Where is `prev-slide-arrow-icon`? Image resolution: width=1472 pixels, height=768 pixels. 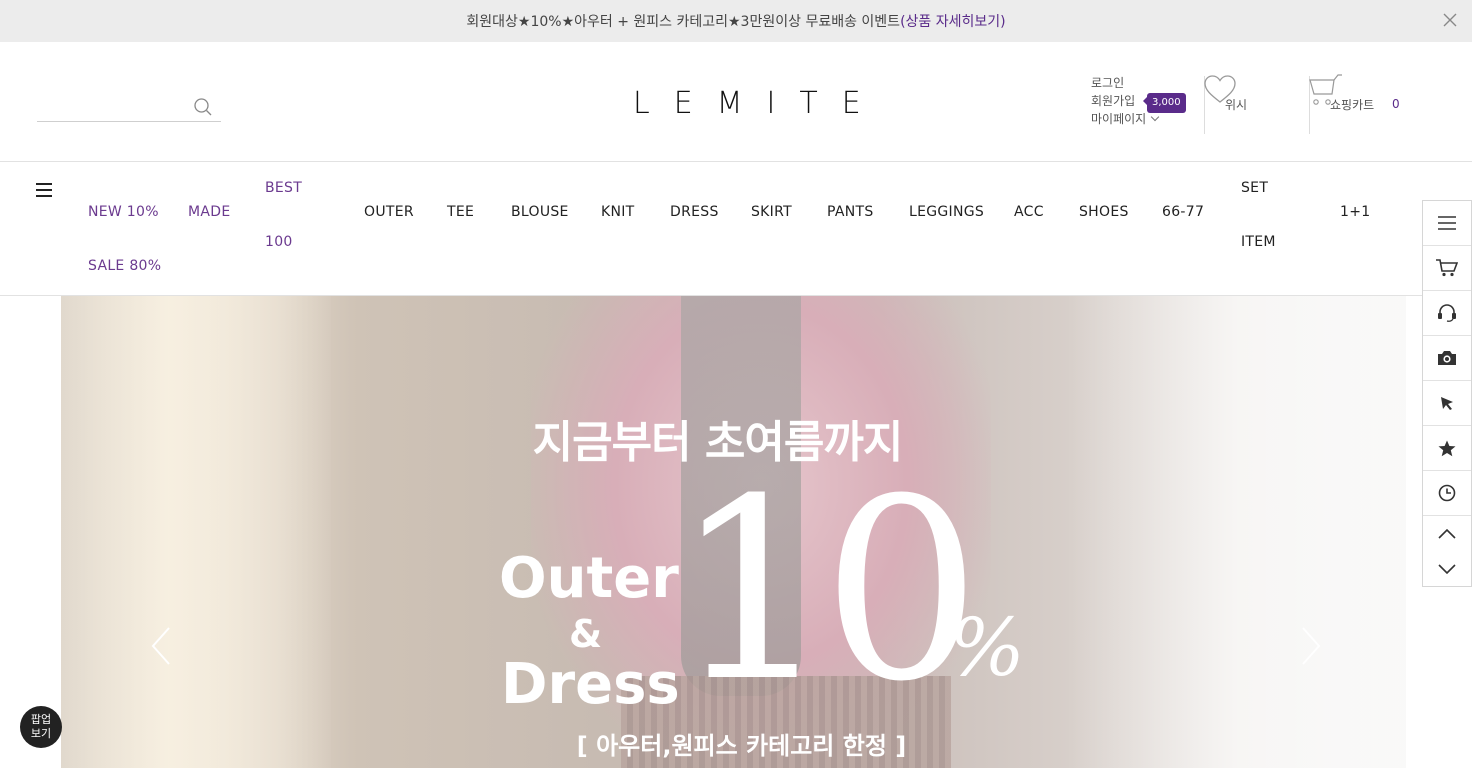 prev-slide-arrow-icon is located at coordinates (161, 646).